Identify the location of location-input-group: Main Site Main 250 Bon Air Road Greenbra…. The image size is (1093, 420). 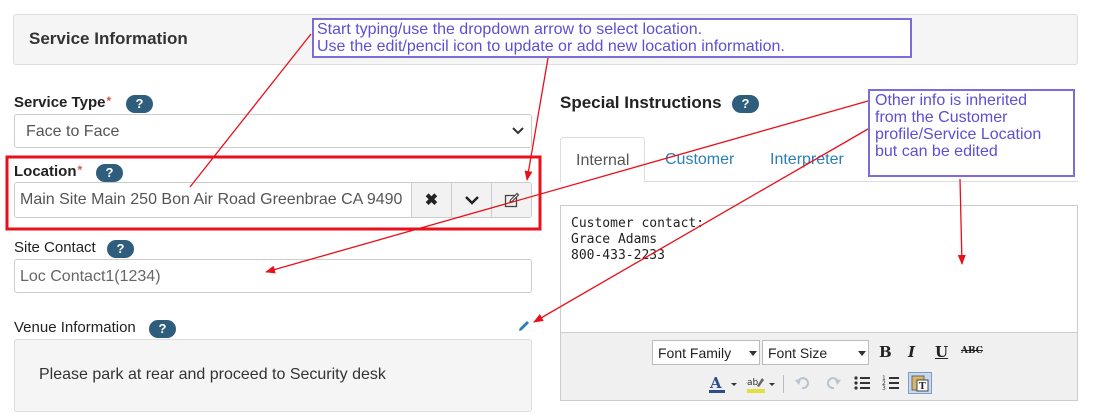
(273, 200).